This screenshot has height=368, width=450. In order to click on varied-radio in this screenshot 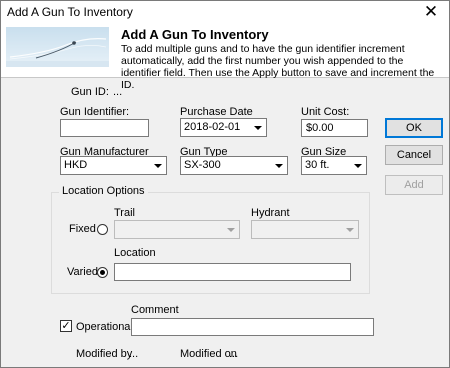, I will do `click(102, 272)`.